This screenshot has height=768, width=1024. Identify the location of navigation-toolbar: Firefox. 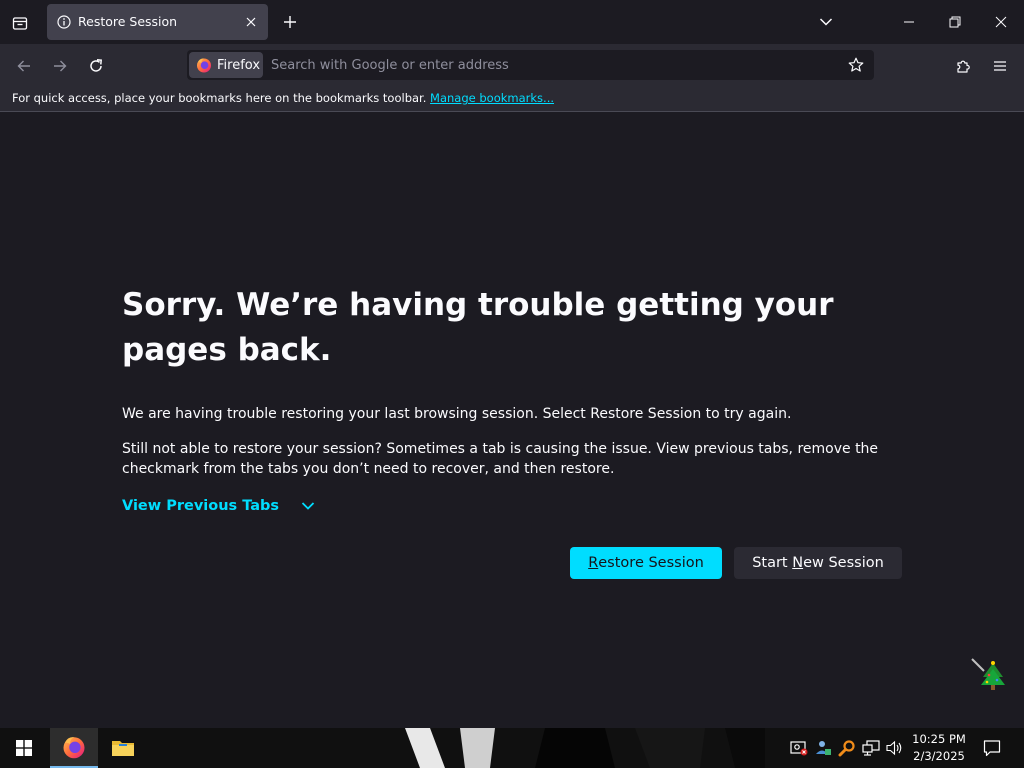
(512, 65).